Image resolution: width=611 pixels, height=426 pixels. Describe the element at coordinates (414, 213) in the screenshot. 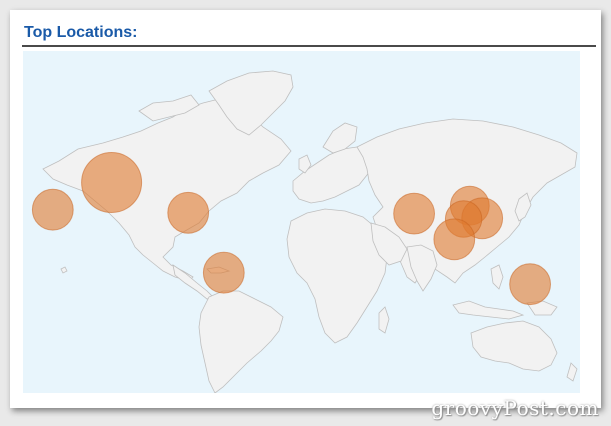

I see `location-marker-india` at that location.